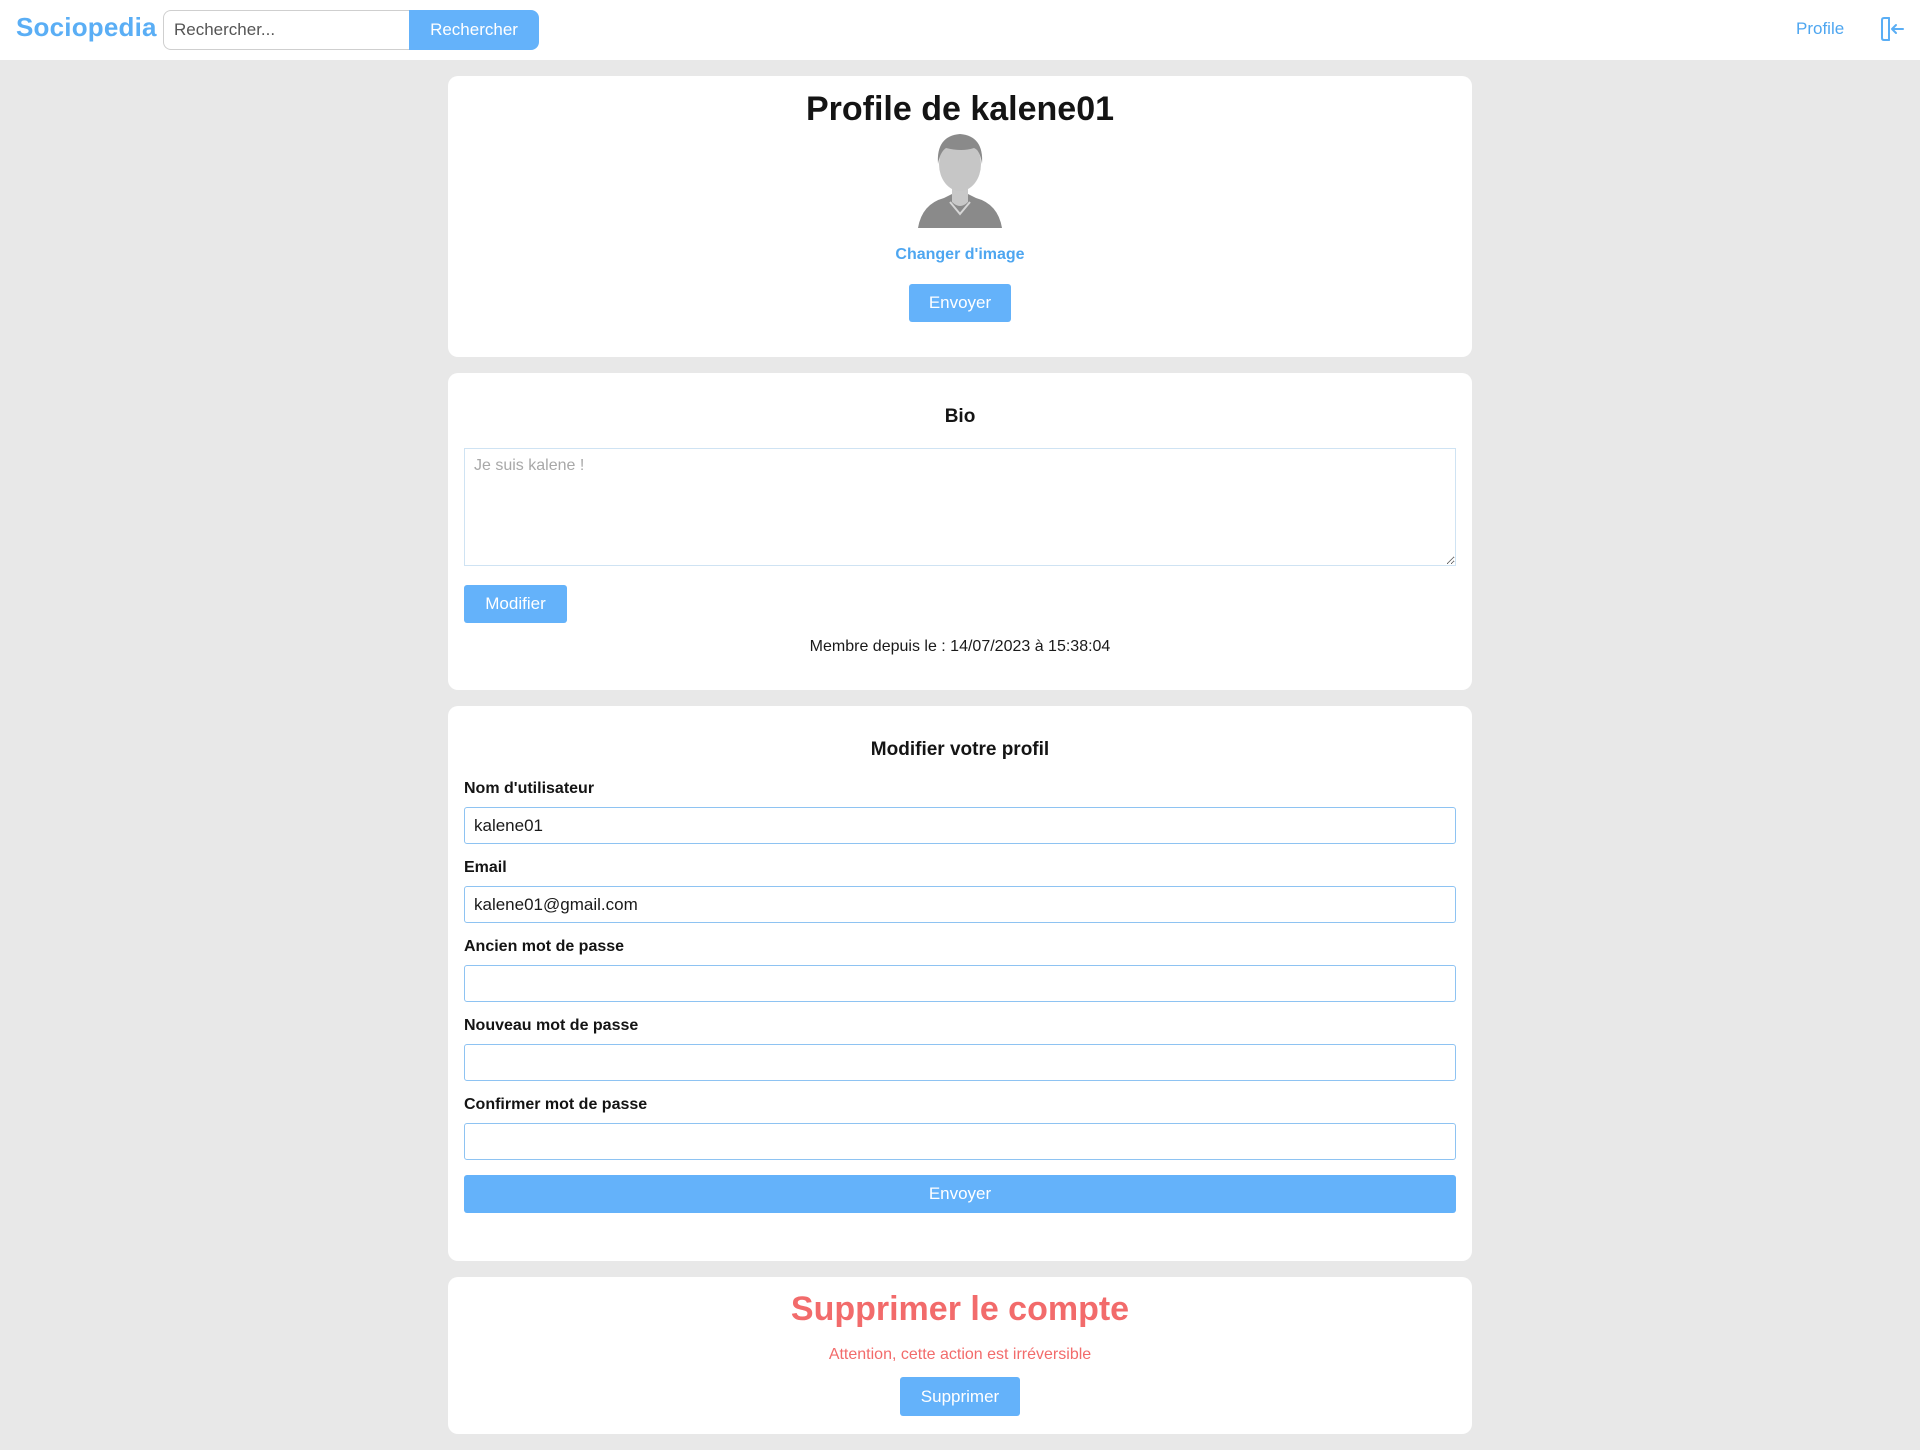  I want to click on delete-warning-text: Attention, cette action est irréversible, so click(960, 1354).